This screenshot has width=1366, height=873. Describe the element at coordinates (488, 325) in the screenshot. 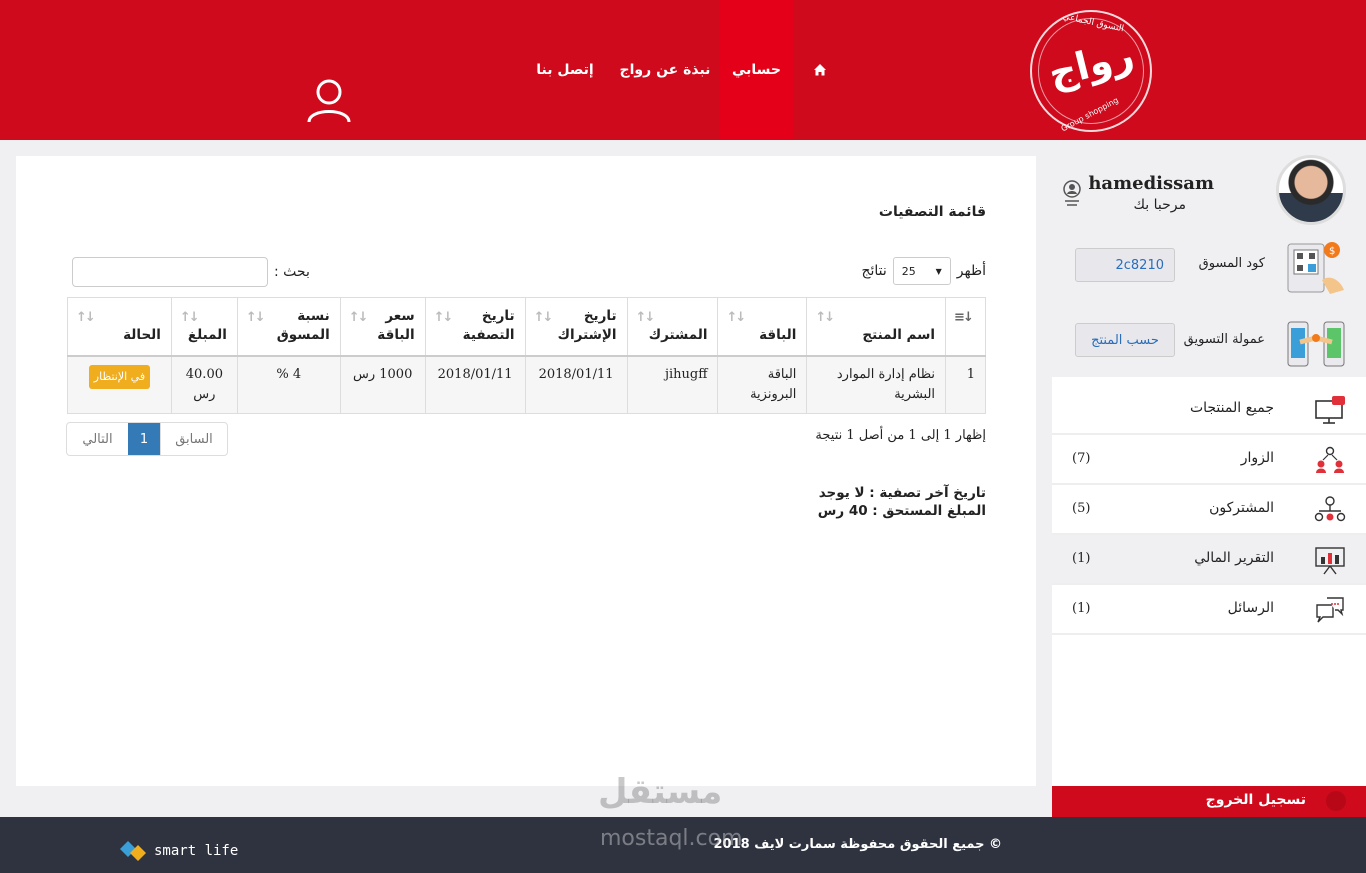

I see `column-header-label: تاريخ التصفية` at that location.